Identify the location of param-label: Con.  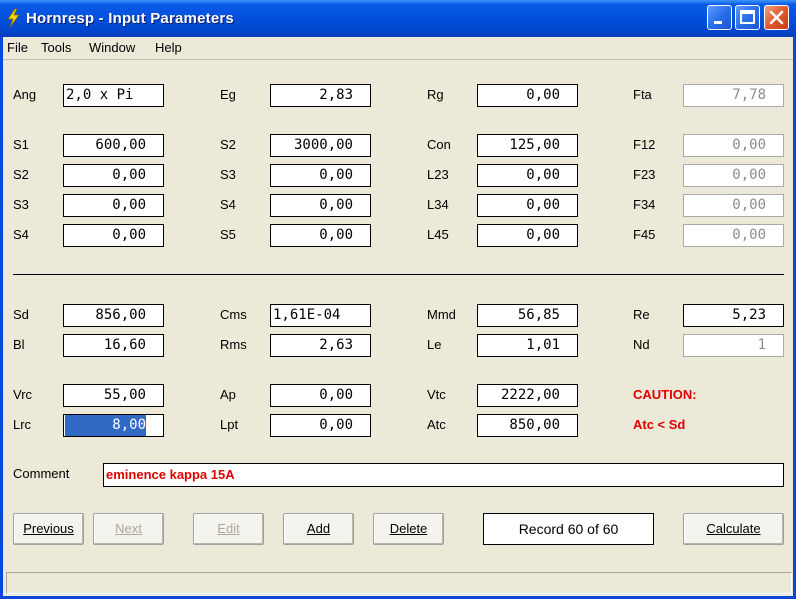
(439, 144).